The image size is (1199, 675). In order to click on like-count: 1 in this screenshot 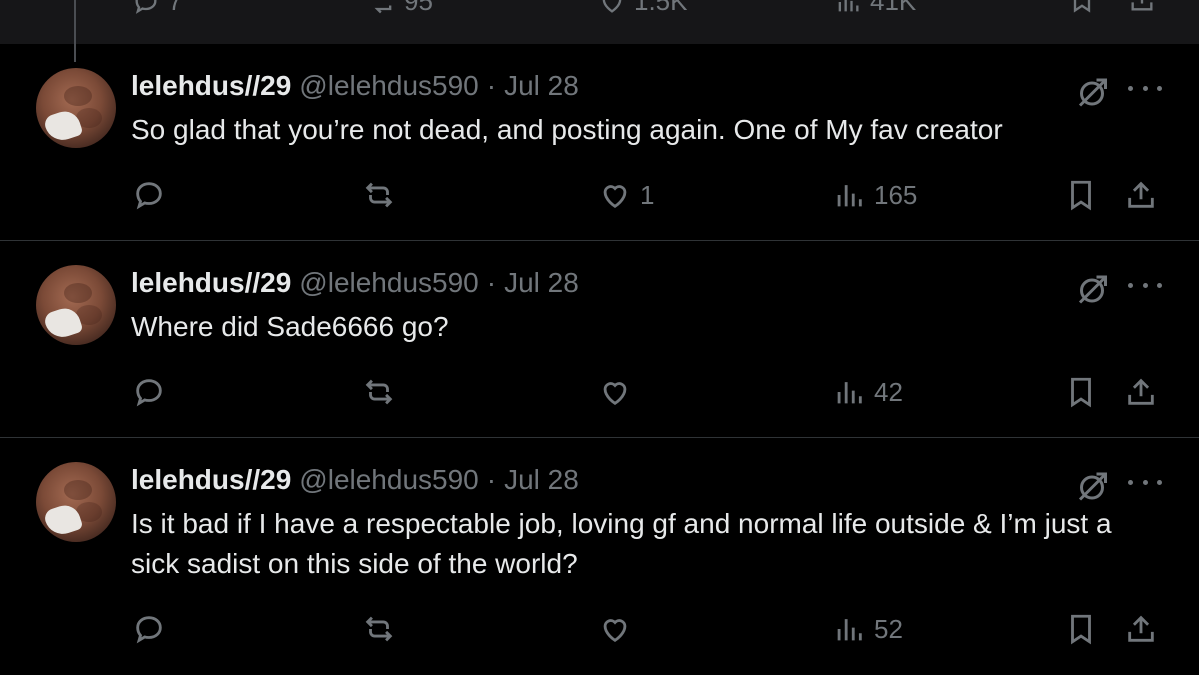, I will do `click(647, 194)`.